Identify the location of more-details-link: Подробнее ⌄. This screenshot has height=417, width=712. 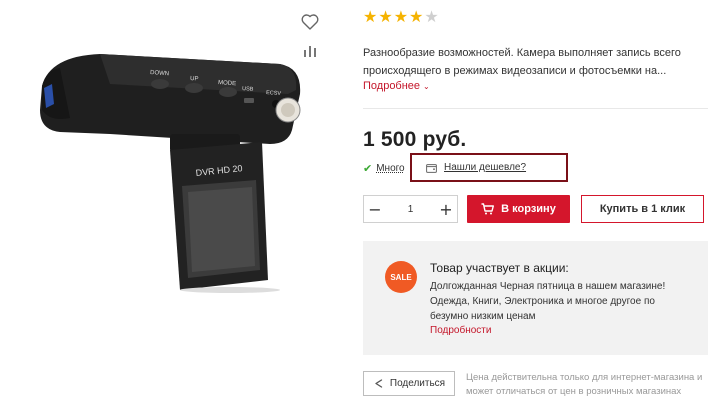
(396, 86).